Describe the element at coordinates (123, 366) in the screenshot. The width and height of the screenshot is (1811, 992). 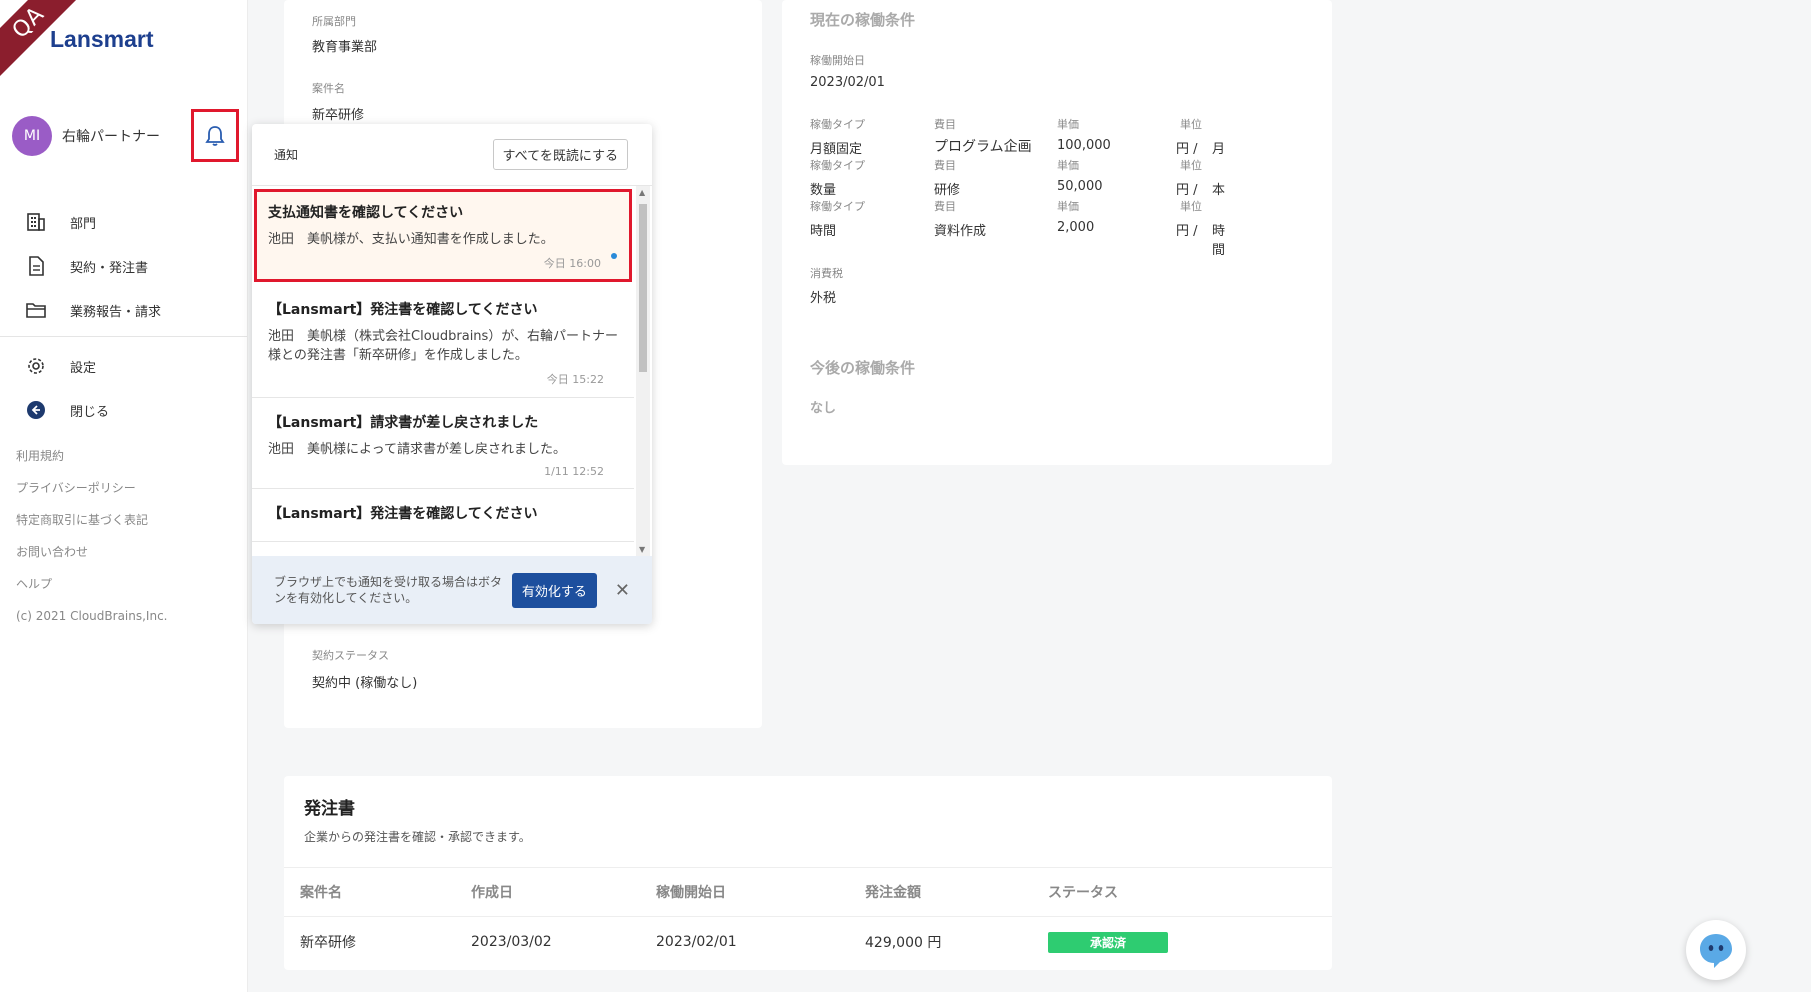
I see `nav-item-settings: 設定` at that location.